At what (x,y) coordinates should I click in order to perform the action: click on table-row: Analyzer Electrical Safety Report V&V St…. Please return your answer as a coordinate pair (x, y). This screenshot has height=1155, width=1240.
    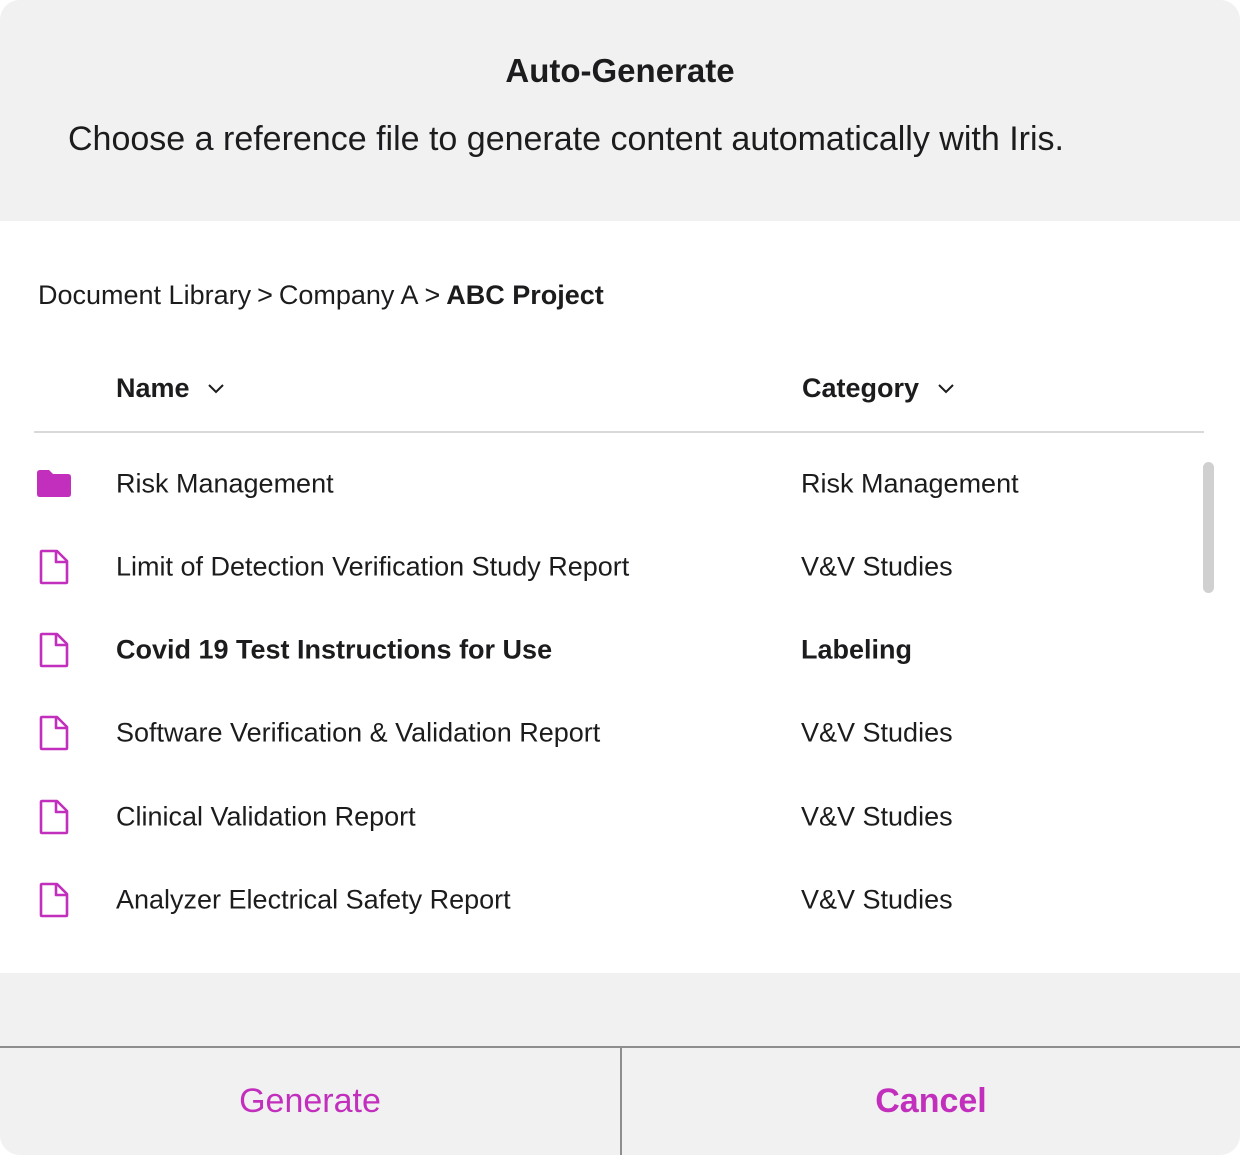
    Looking at the image, I should click on (600, 899).